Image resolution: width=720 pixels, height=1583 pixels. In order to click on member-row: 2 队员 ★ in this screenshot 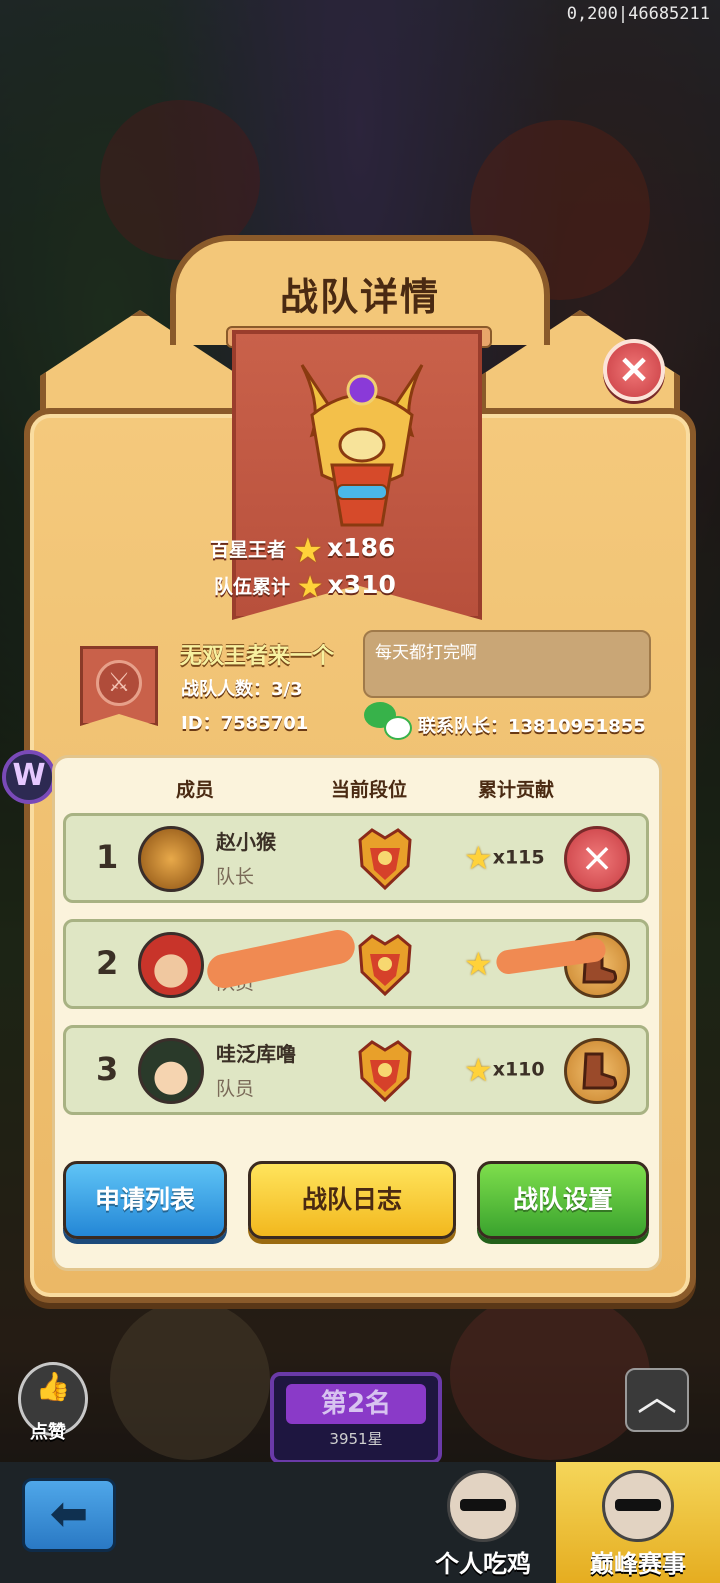, I will do `click(356, 964)`.